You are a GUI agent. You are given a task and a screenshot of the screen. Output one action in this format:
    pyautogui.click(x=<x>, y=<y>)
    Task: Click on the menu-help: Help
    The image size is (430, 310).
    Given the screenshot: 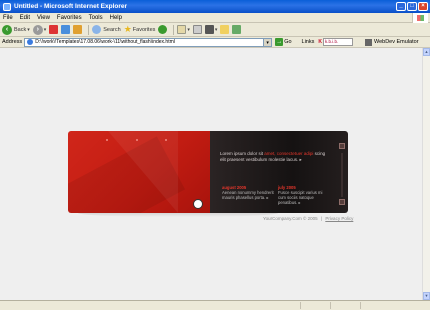 What is the action you would take?
    pyautogui.click(x=116, y=18)
    